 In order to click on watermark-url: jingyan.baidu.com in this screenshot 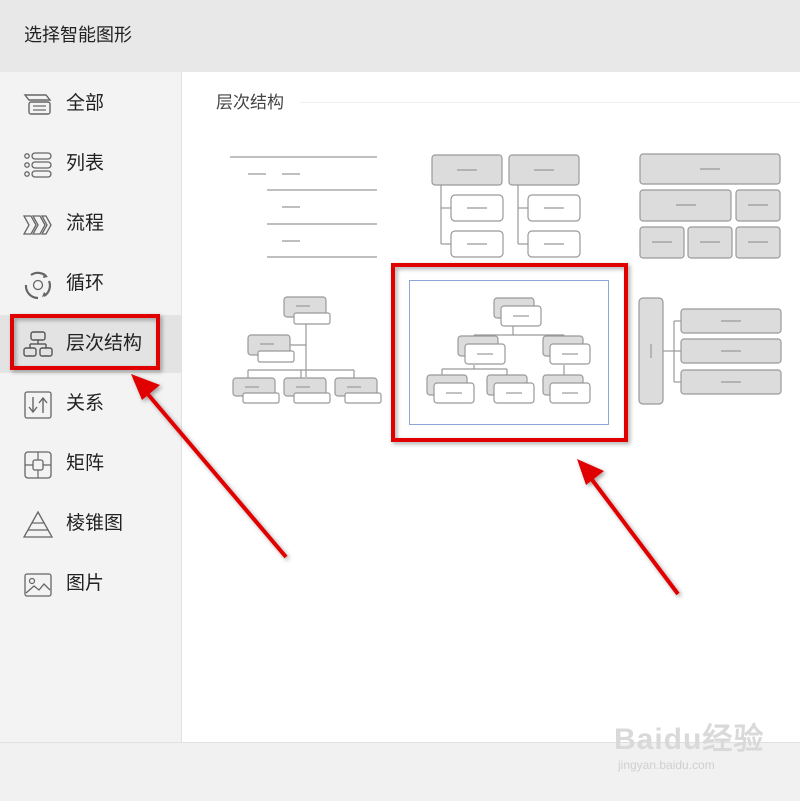, I will do `click(666, 765)`.